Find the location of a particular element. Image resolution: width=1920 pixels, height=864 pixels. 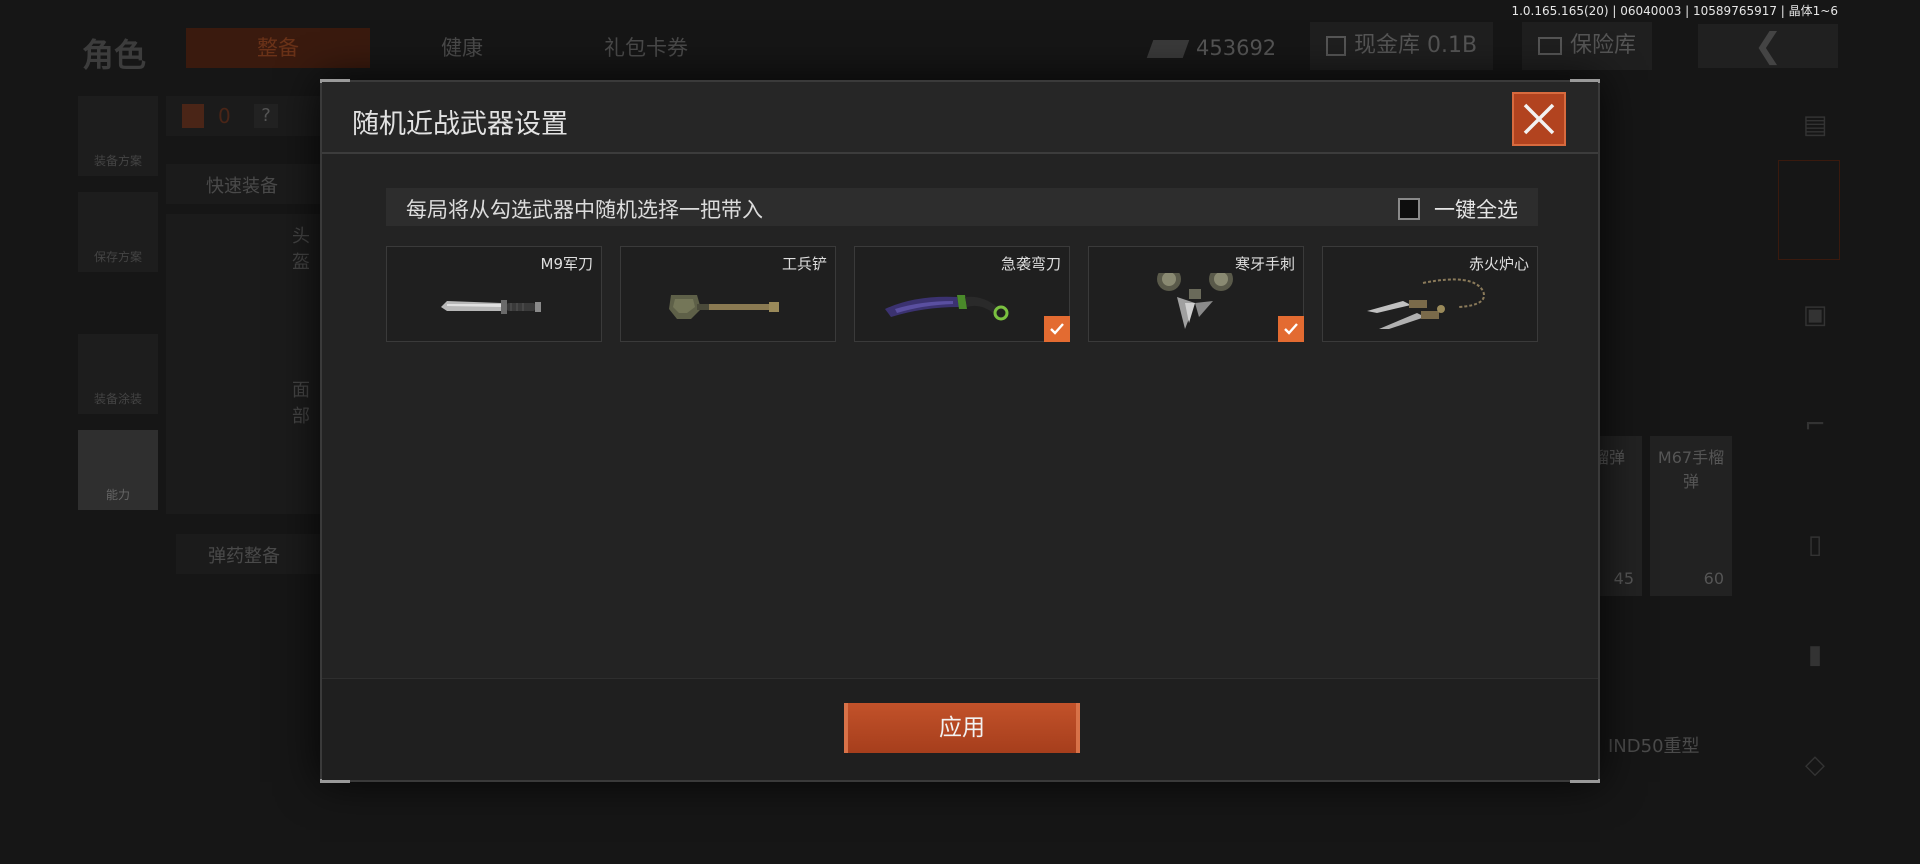

bayonet-knife-icon is located at coordinates (491, 307).